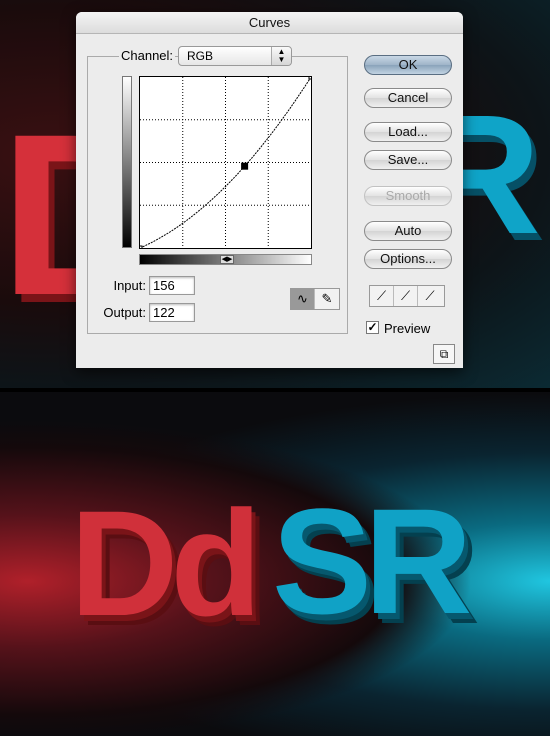 The width and height of the screenshot is (550, 736). I want to click on artwork-text-dd: Dd, so click(166, 563).